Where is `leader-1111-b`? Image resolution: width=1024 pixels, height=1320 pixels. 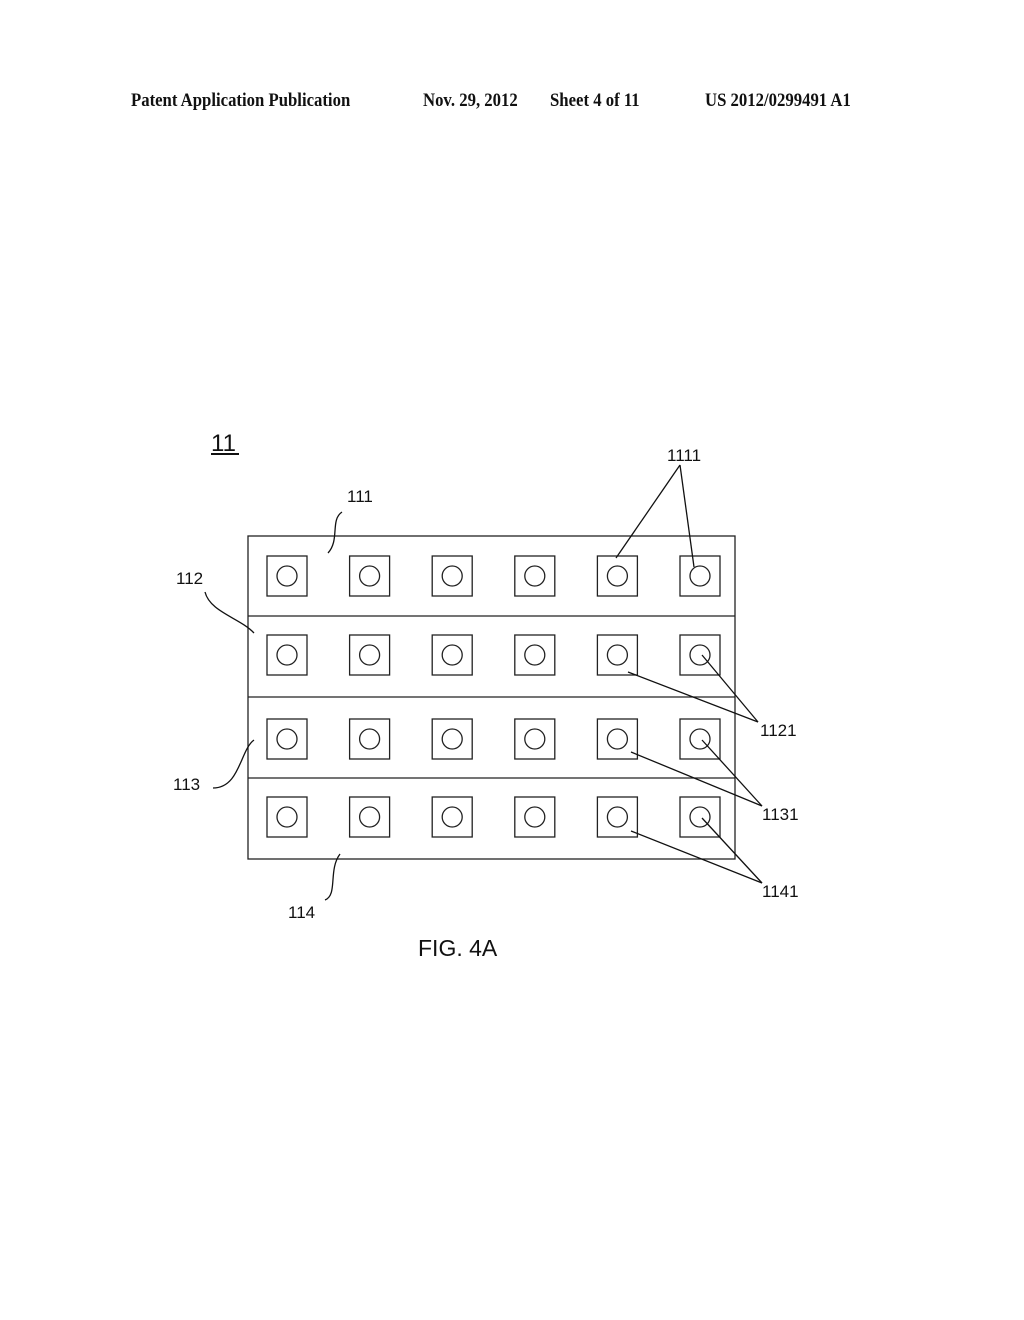
leader-1111-b is located at coordinates (687, 516).